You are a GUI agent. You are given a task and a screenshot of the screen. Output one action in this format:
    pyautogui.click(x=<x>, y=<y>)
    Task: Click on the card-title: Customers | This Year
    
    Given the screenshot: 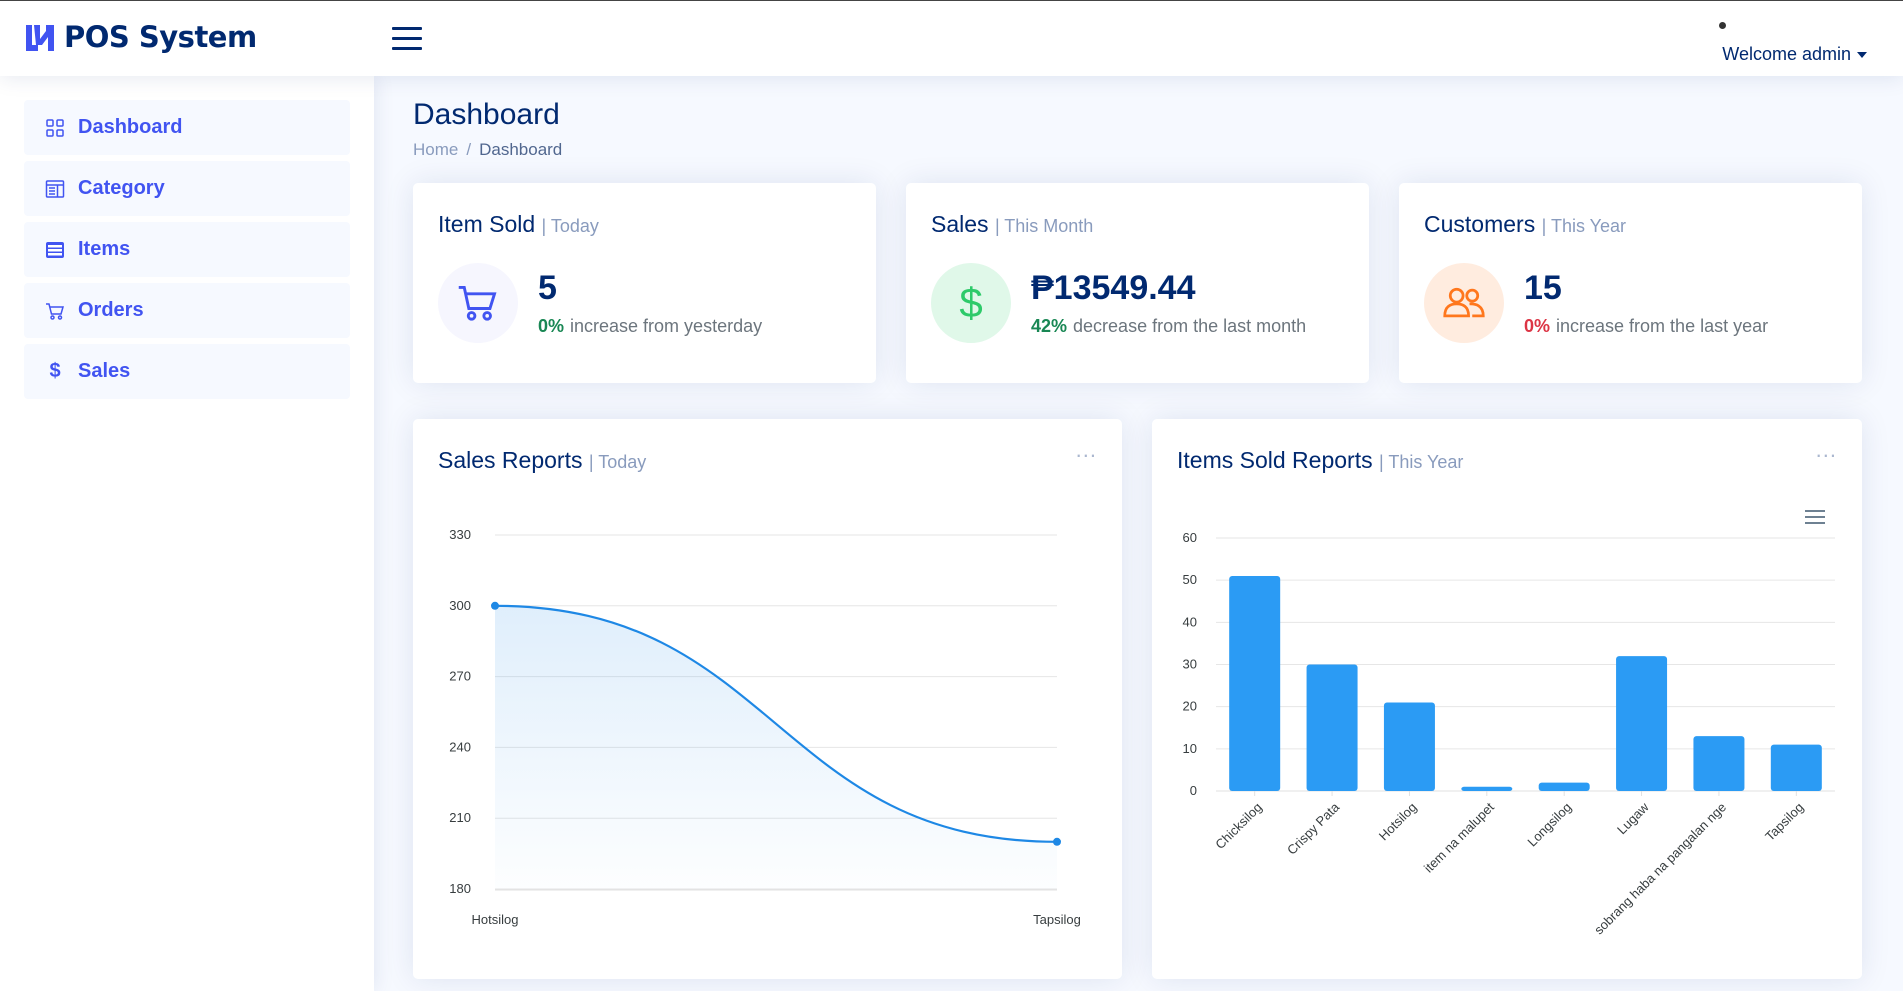 What is the action you would take?
    pyautogui.click(x=1525, y=224)
    